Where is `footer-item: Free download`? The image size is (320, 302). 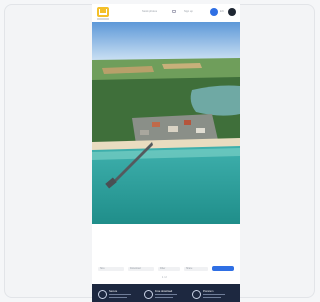 footer-item: Free download is located at coordinates (166, 295).